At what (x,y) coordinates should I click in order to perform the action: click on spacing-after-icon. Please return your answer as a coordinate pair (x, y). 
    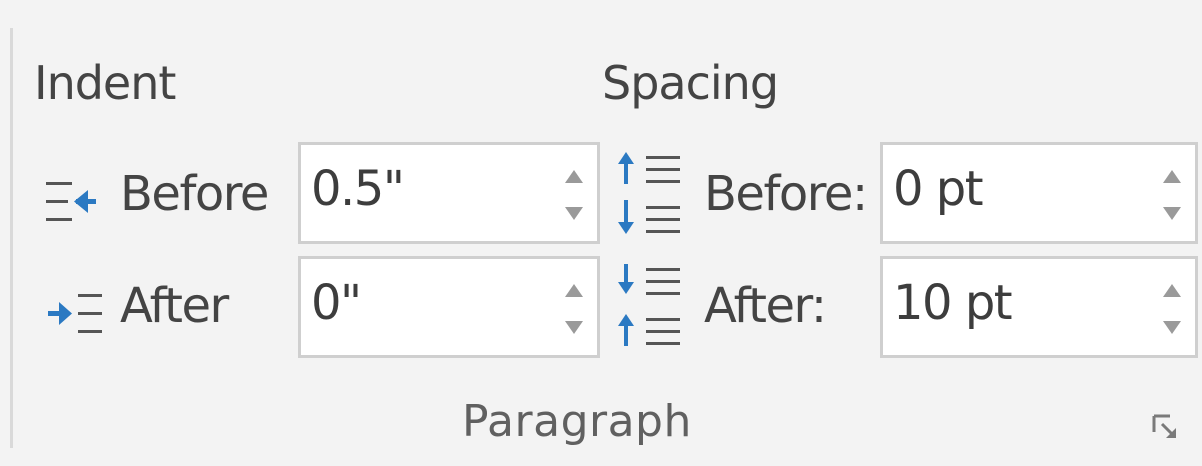
    Looking at the image, I should click on (649, 305).